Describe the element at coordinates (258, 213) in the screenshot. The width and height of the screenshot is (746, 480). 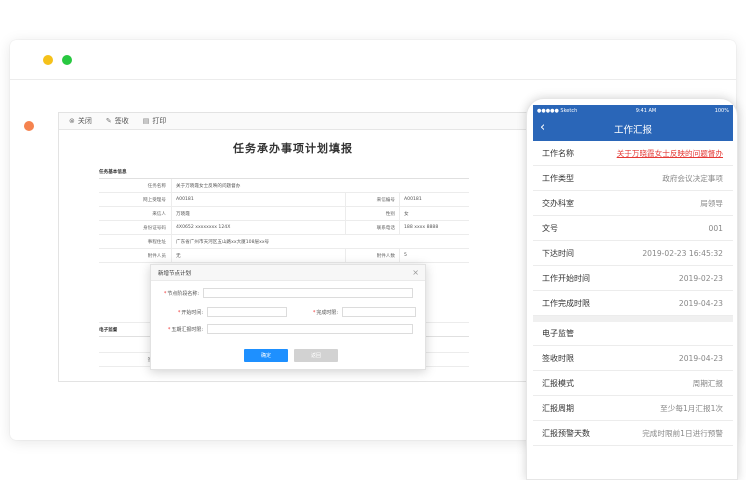
I see `field-value: 万晓霞` at that location.